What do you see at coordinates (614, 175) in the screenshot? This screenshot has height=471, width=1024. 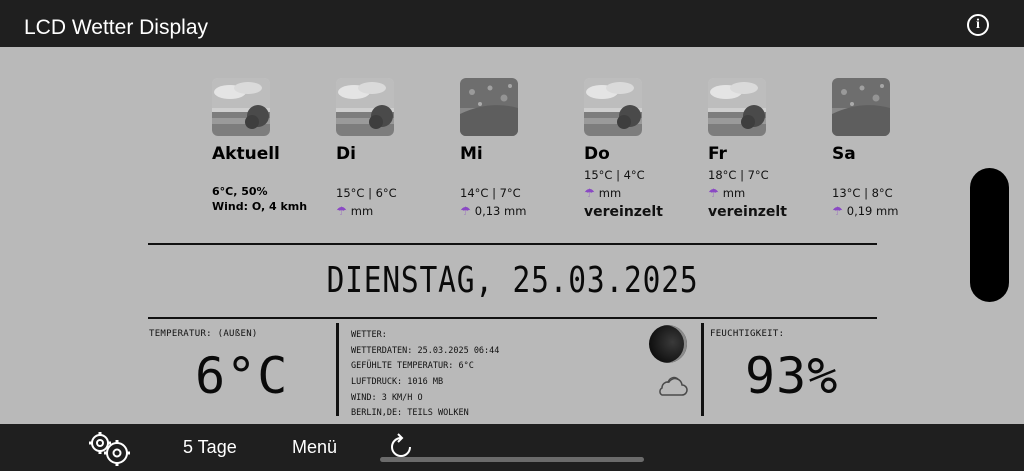 I see `temp-range: 15°C | 4°C` at bounding box center [614, 175].